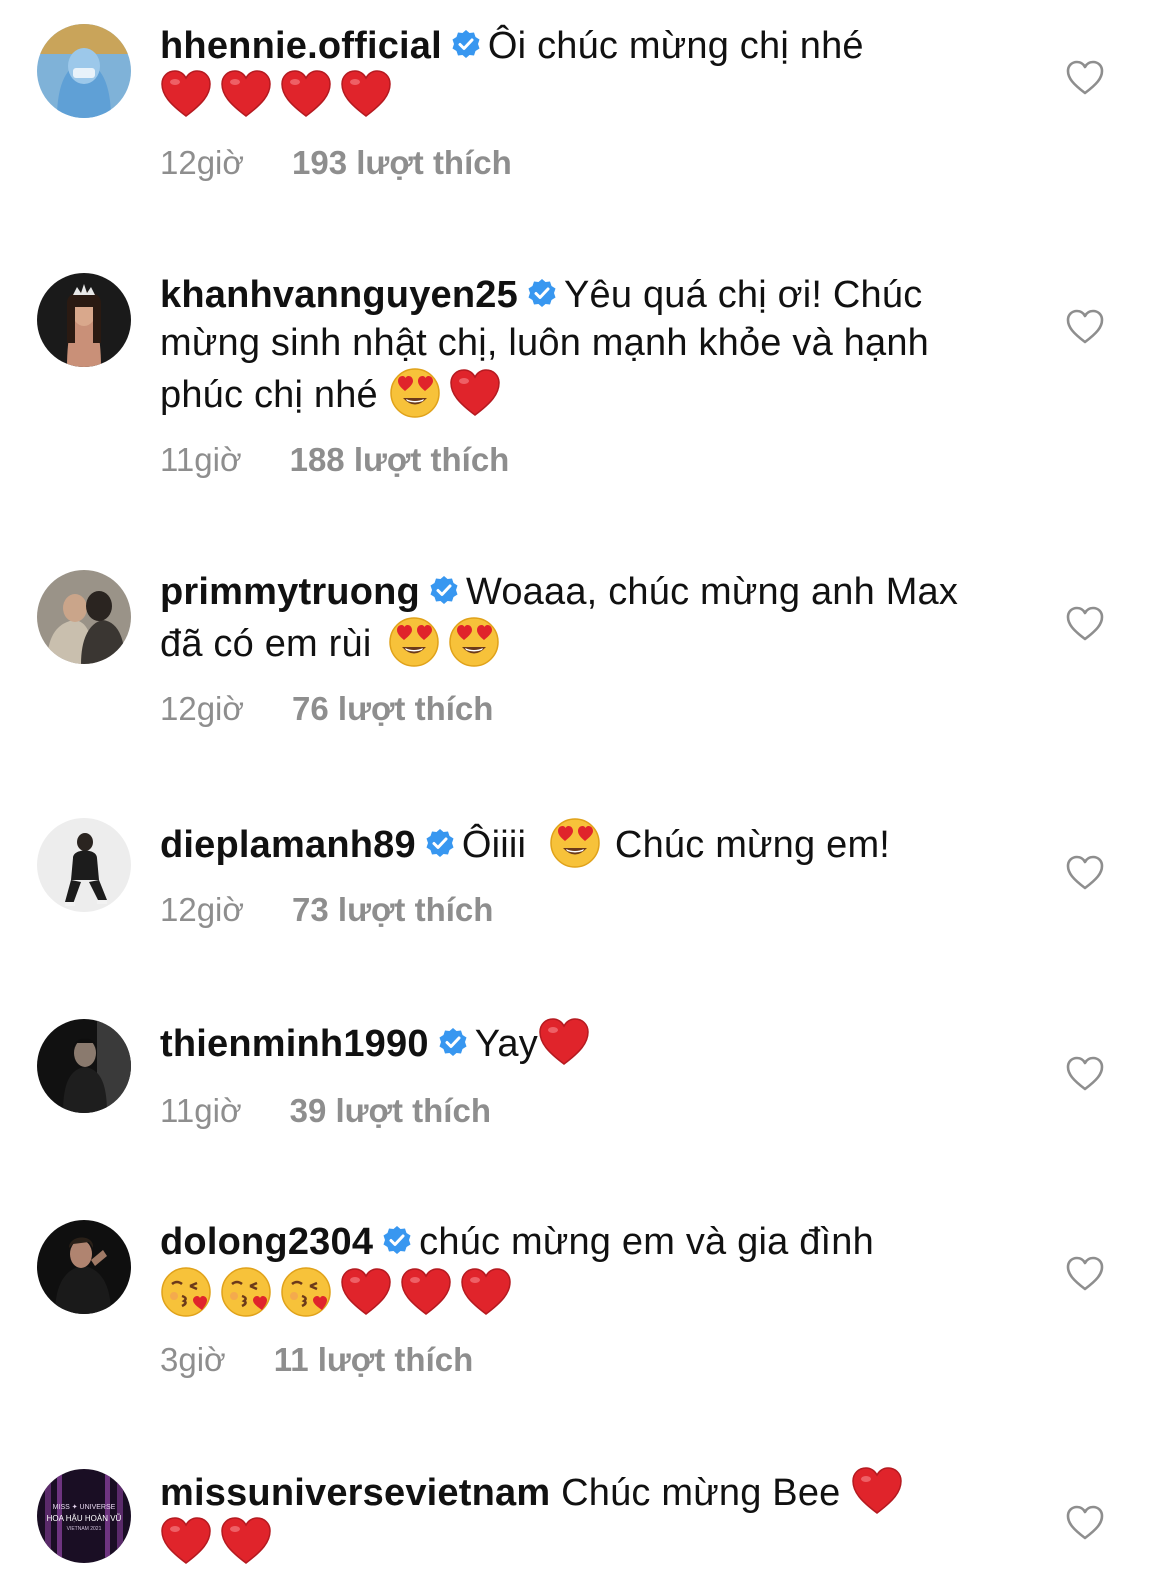 Image resolution: width=1170 pixels, height=1569 pixels. What do you see at coordinates (646, 1242) in the screenshot?
I see `comment-body: chúc mừng em và gia đình` at bounding box center [646, 1242].